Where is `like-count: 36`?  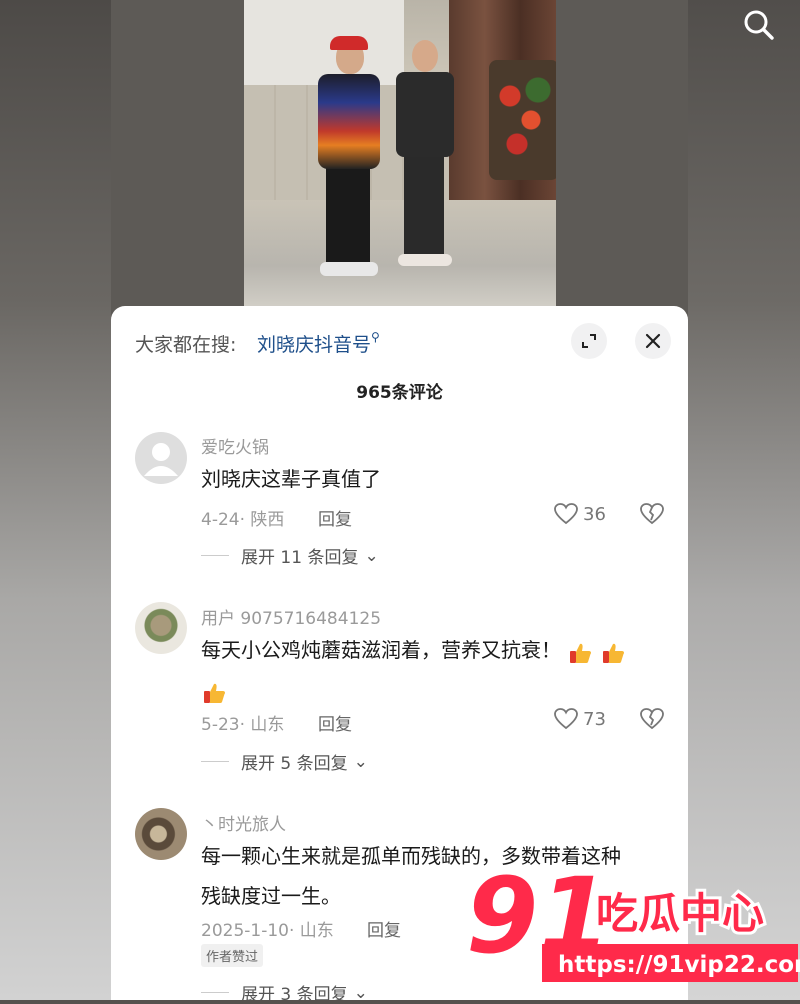 like-count: 36 is located at coordinates (594, 514).